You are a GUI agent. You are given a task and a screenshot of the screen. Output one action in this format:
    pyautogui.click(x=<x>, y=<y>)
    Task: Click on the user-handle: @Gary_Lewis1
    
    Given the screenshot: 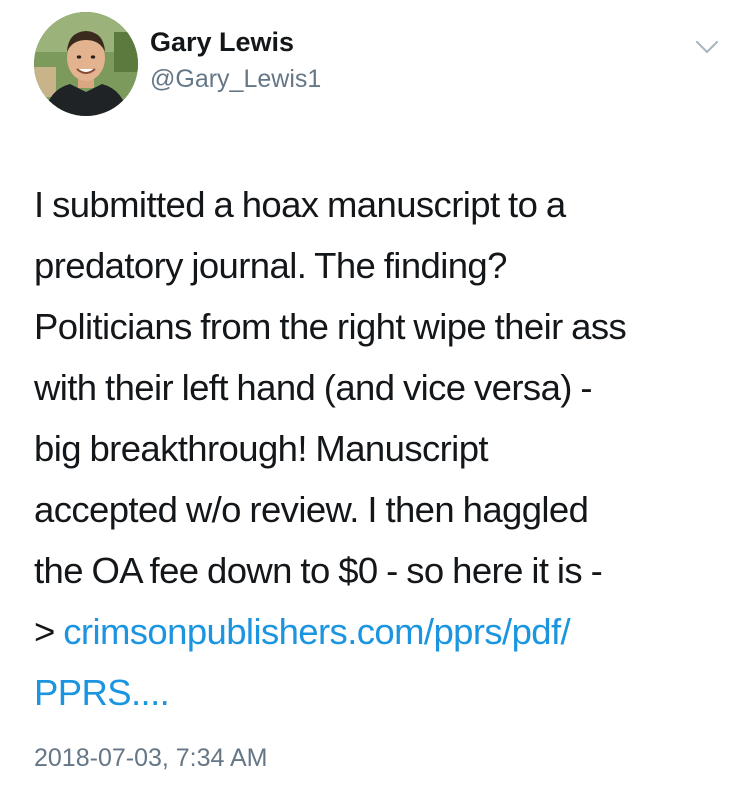 What is the action you would take?
    pyautogui.click(x=235, y=79)
    